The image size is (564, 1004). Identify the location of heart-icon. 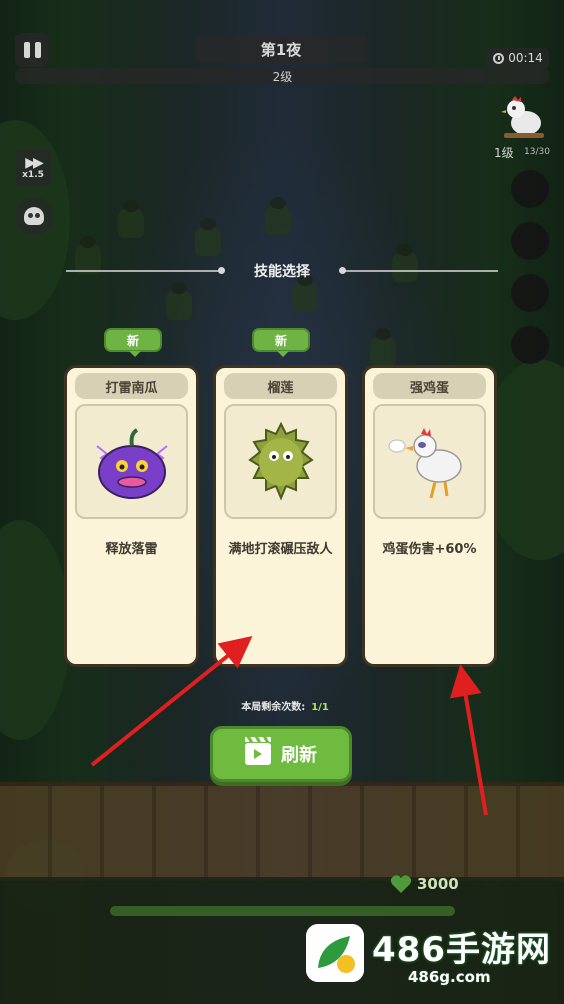
(401, 884).